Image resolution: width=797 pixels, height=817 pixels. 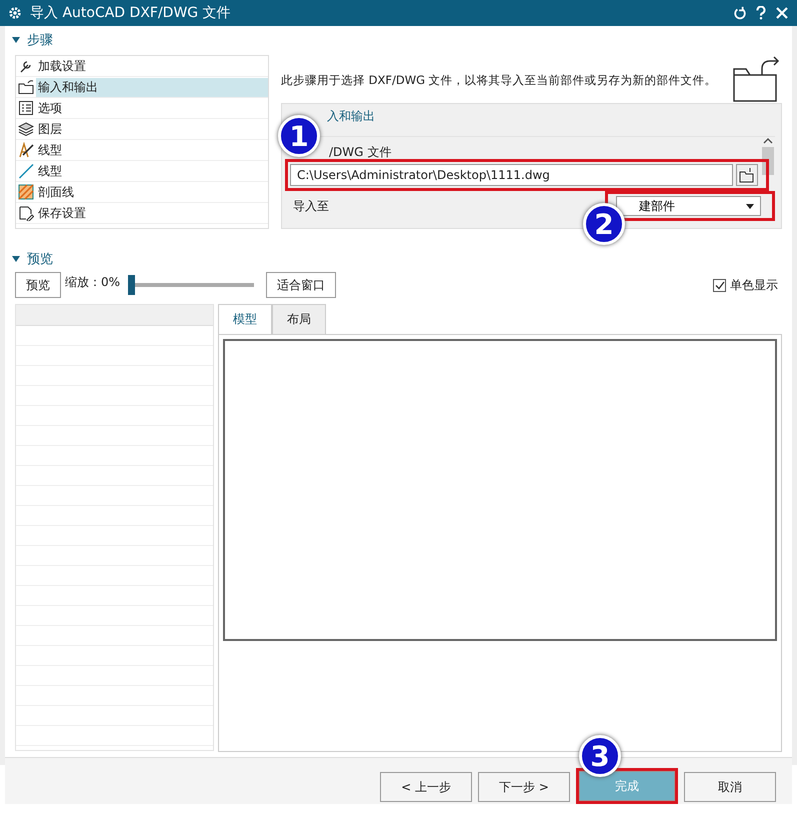 I want to click on field-label: 导入至, so click(x=310, y=206).